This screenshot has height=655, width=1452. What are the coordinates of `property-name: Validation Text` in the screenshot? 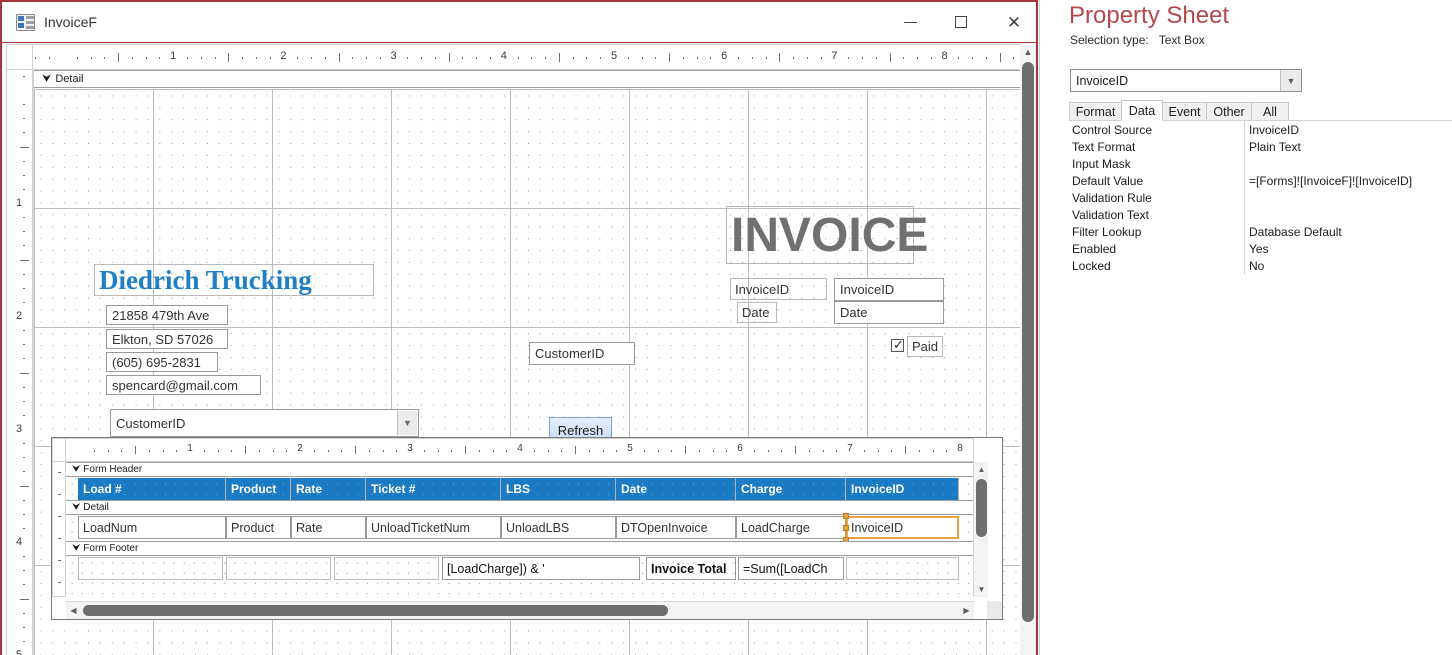 It's located at (1157, 214).